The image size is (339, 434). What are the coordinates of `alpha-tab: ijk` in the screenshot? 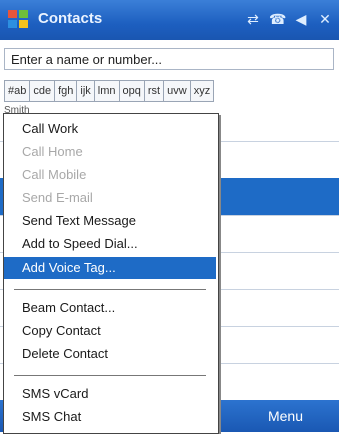 It's located at (85, 91).